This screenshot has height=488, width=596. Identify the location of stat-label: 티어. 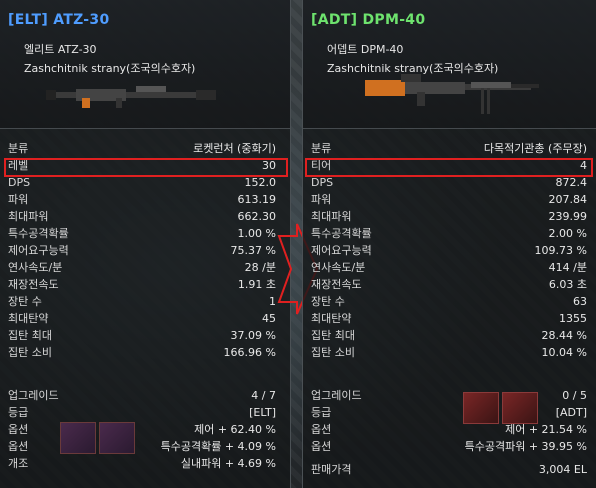
(321, 165).